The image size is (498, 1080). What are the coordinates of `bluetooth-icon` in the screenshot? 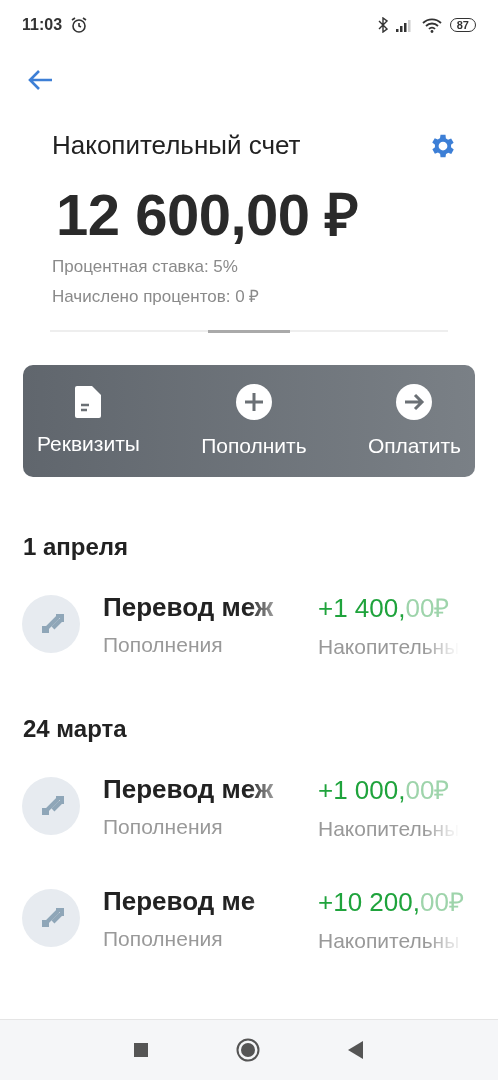 It's located at (382, 25).